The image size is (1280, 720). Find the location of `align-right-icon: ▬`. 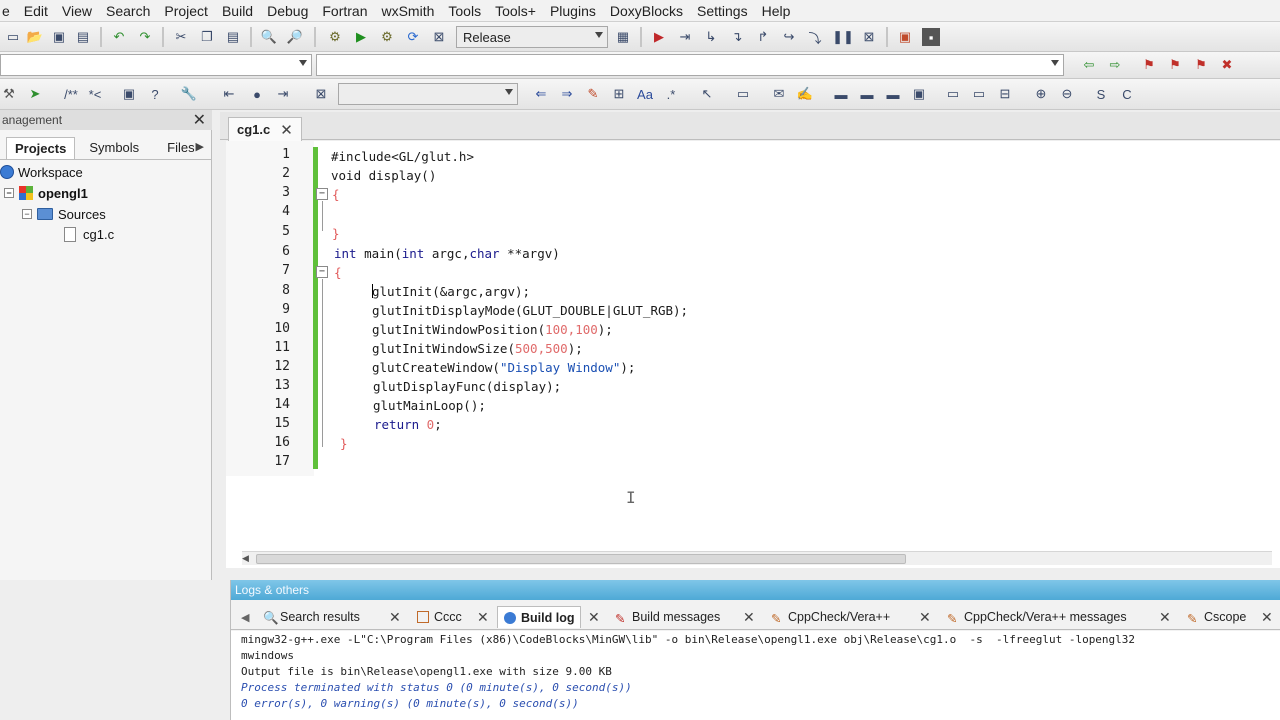

align-right-icon: ▬ is located at coordinates (893, 94).